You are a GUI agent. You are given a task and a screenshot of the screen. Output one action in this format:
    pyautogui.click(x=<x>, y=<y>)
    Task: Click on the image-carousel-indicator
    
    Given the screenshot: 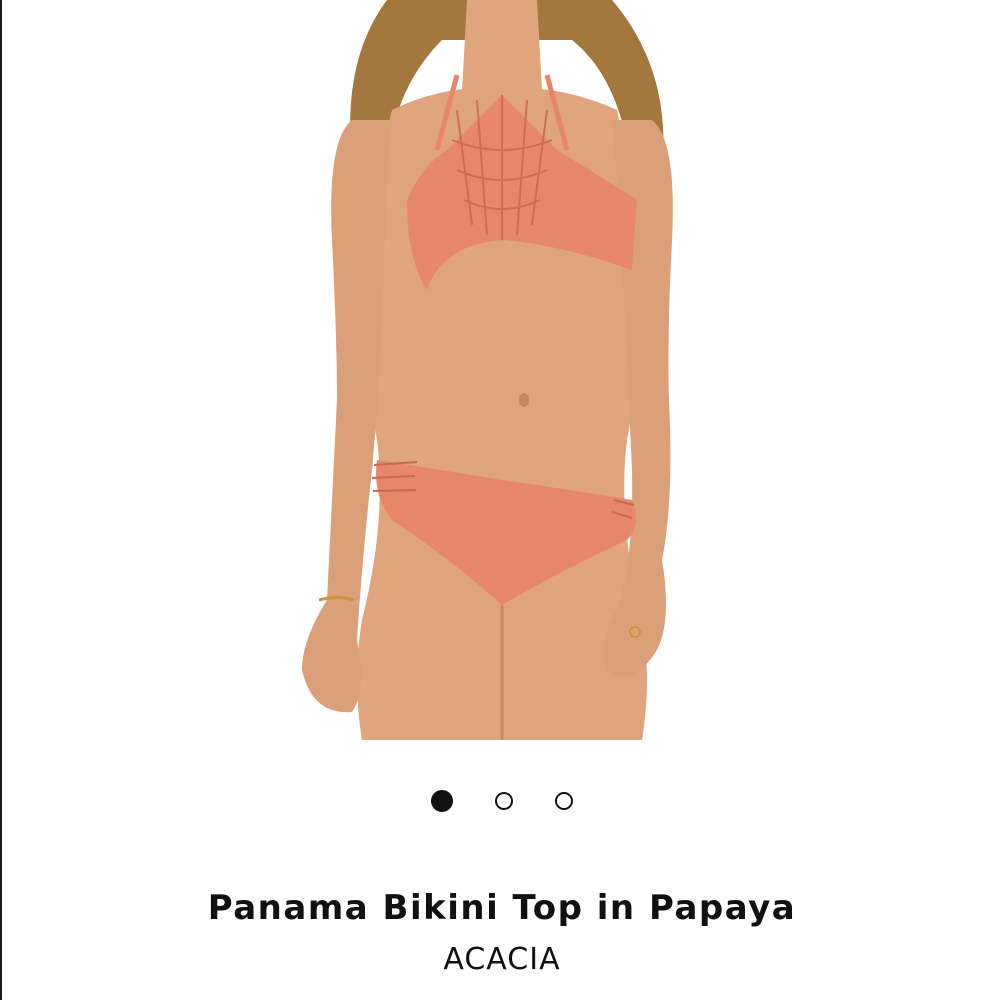 What is the action you would take?
    pyautogui.click(x=501, y=802)
    